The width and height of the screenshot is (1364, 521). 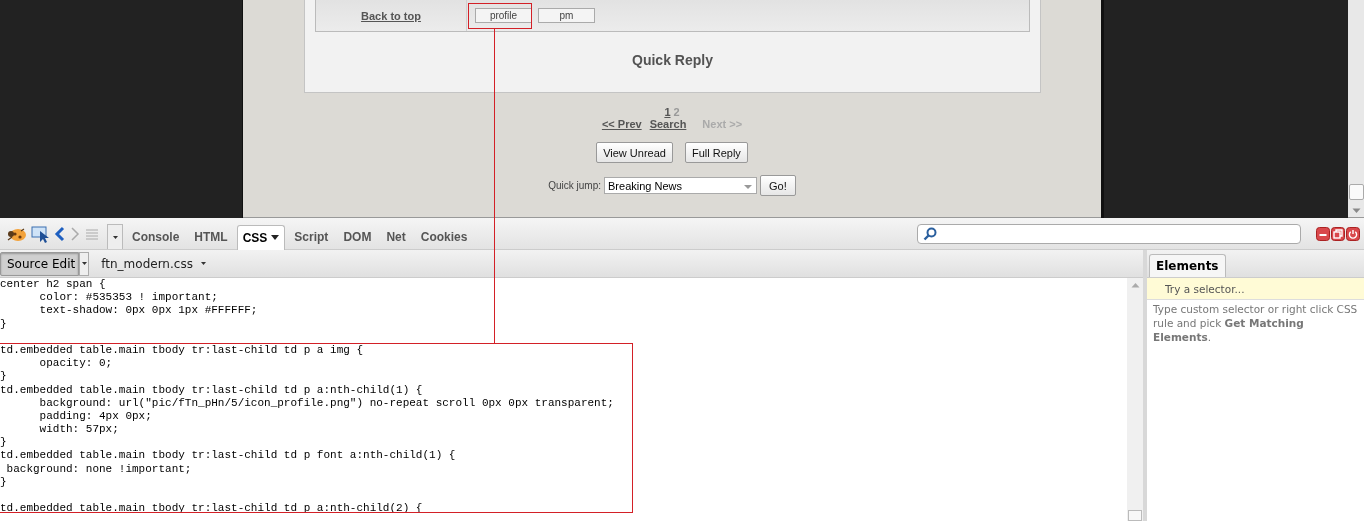 I want to click on code-line: opacity: 0;, so click(x=75, y=363).